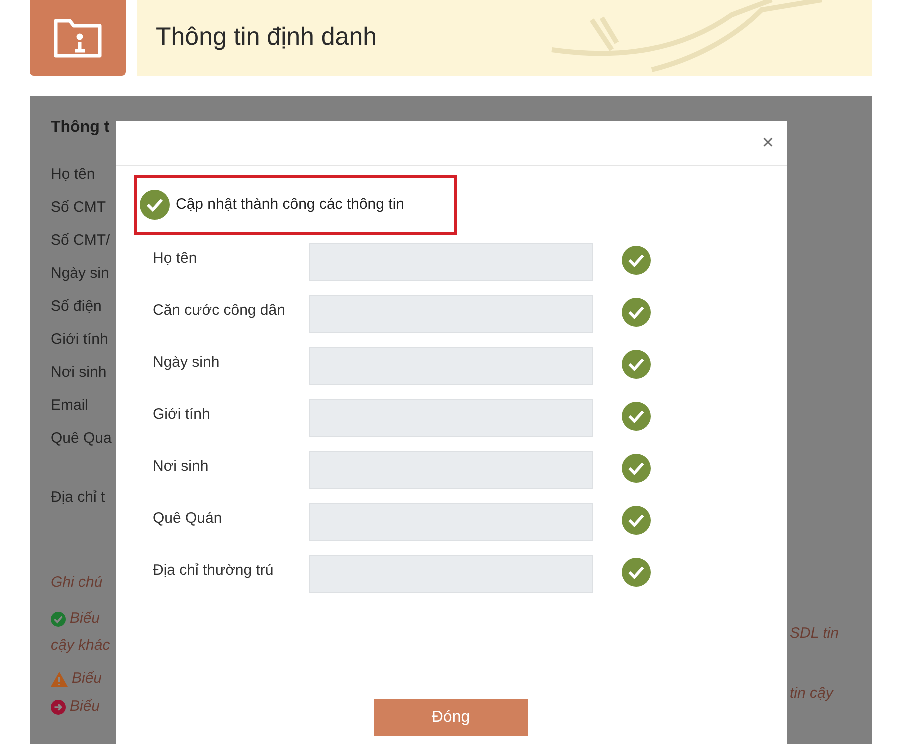  What do you see at coordinates (70, 406) in the screenshot?
I see `field-label: Email` at bounding box center [70, 406].